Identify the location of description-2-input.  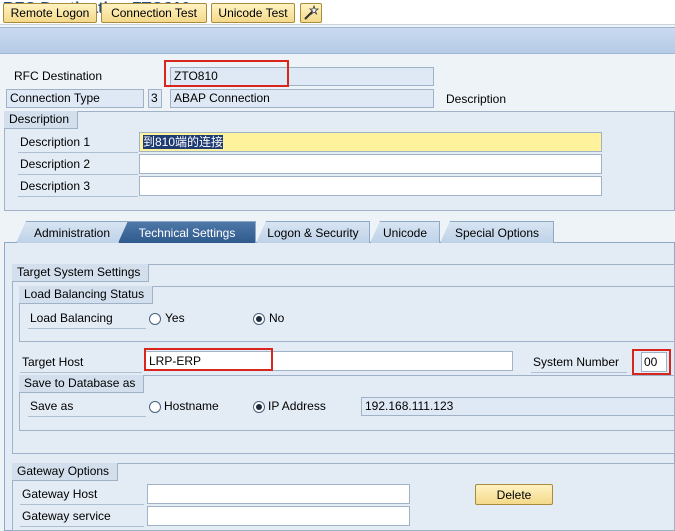
(370, 164).